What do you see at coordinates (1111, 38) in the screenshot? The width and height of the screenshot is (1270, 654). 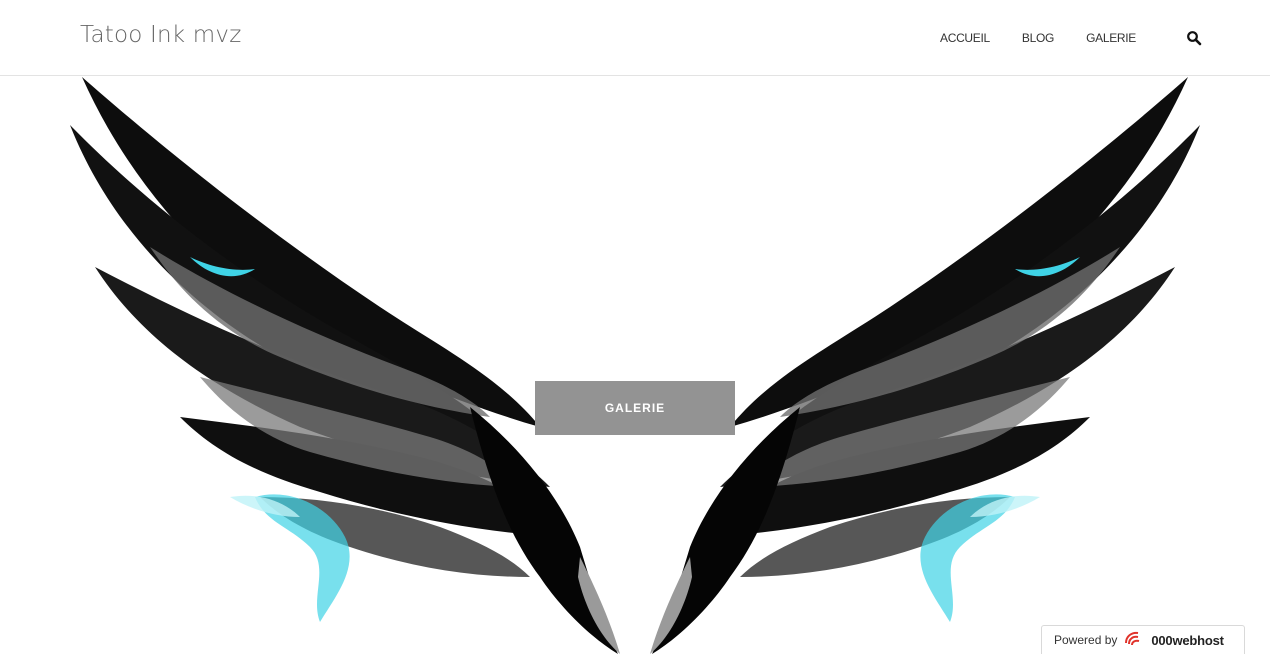 I see `nav-item-galerie: GALERIE` at bounding box center [1111, 38].